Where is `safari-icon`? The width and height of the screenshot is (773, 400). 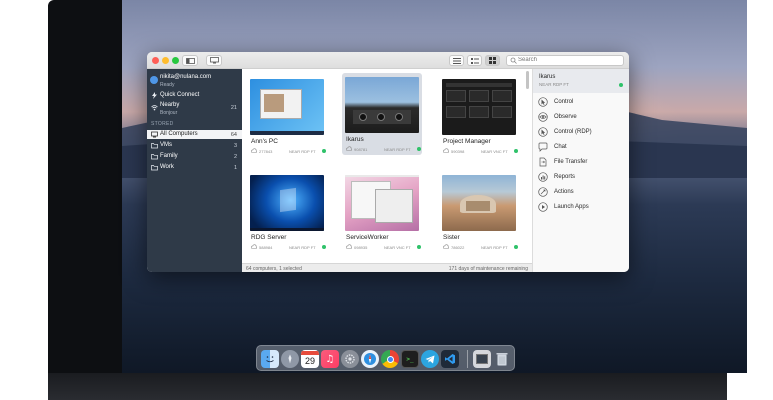 safari-icon is located at coordinates (370, 359).